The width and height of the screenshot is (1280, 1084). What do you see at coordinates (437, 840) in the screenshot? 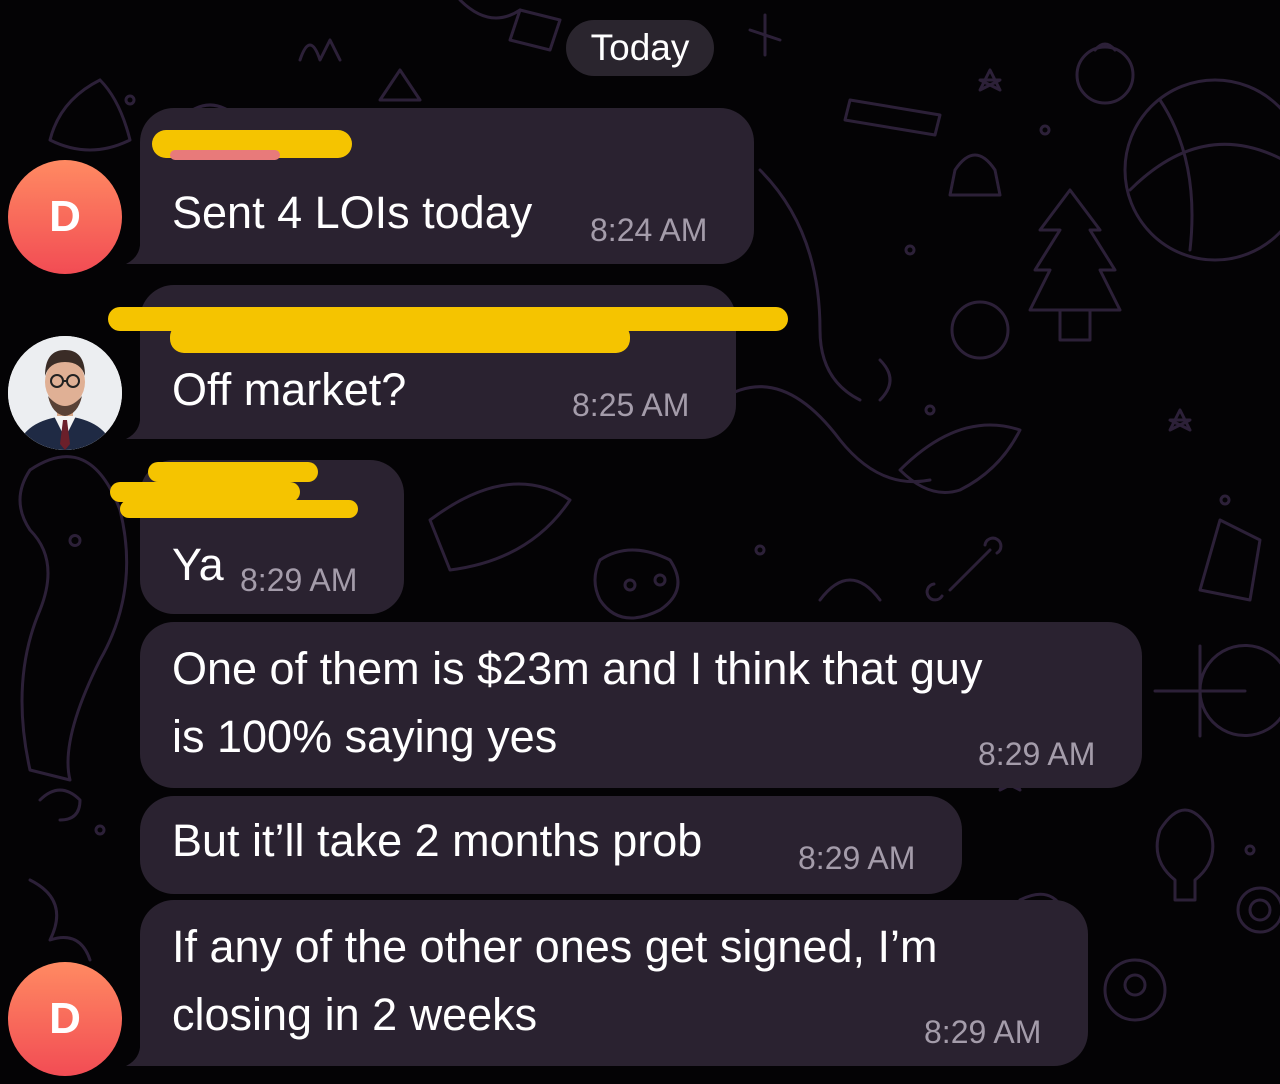
I see `message-text: But it’ll take 2 months prob` at bounding box center [437, 840].